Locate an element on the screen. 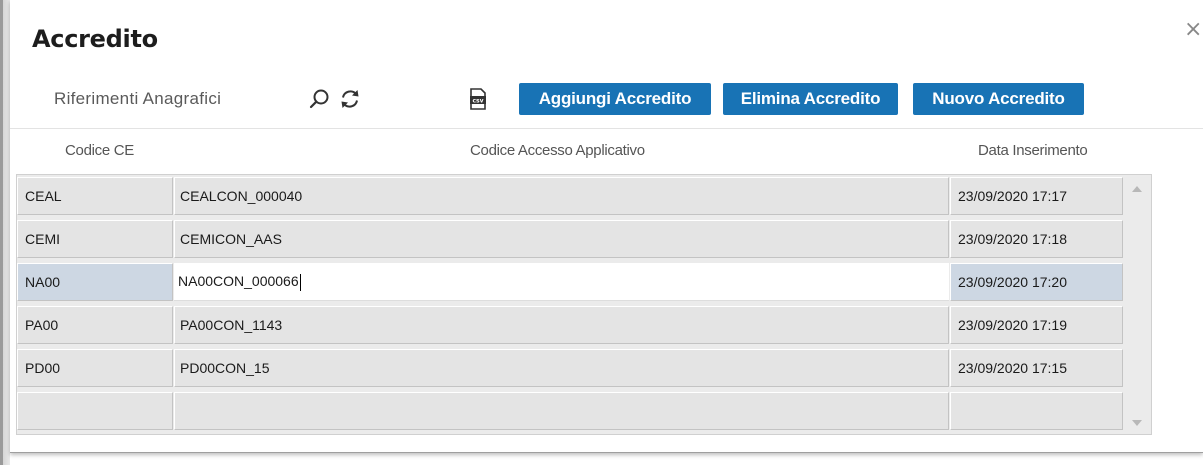 The height and width of the screenshot is (465, 1203). grid-scrollbar is located at coordinates (1137, 304).